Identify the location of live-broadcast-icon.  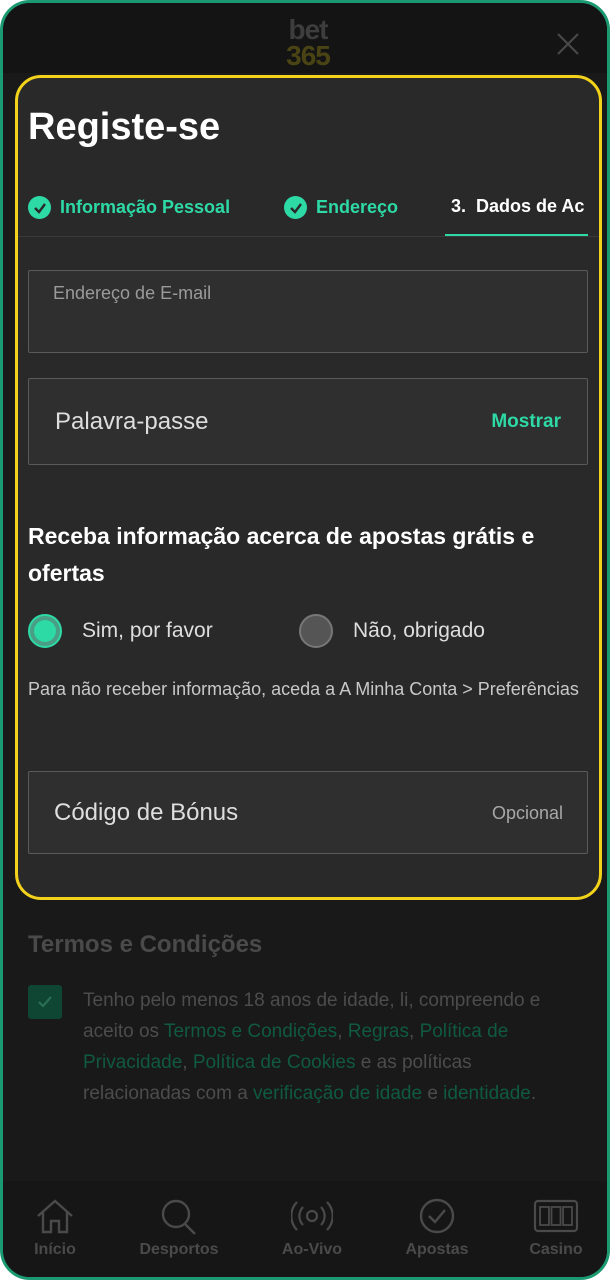
(312, 1216).